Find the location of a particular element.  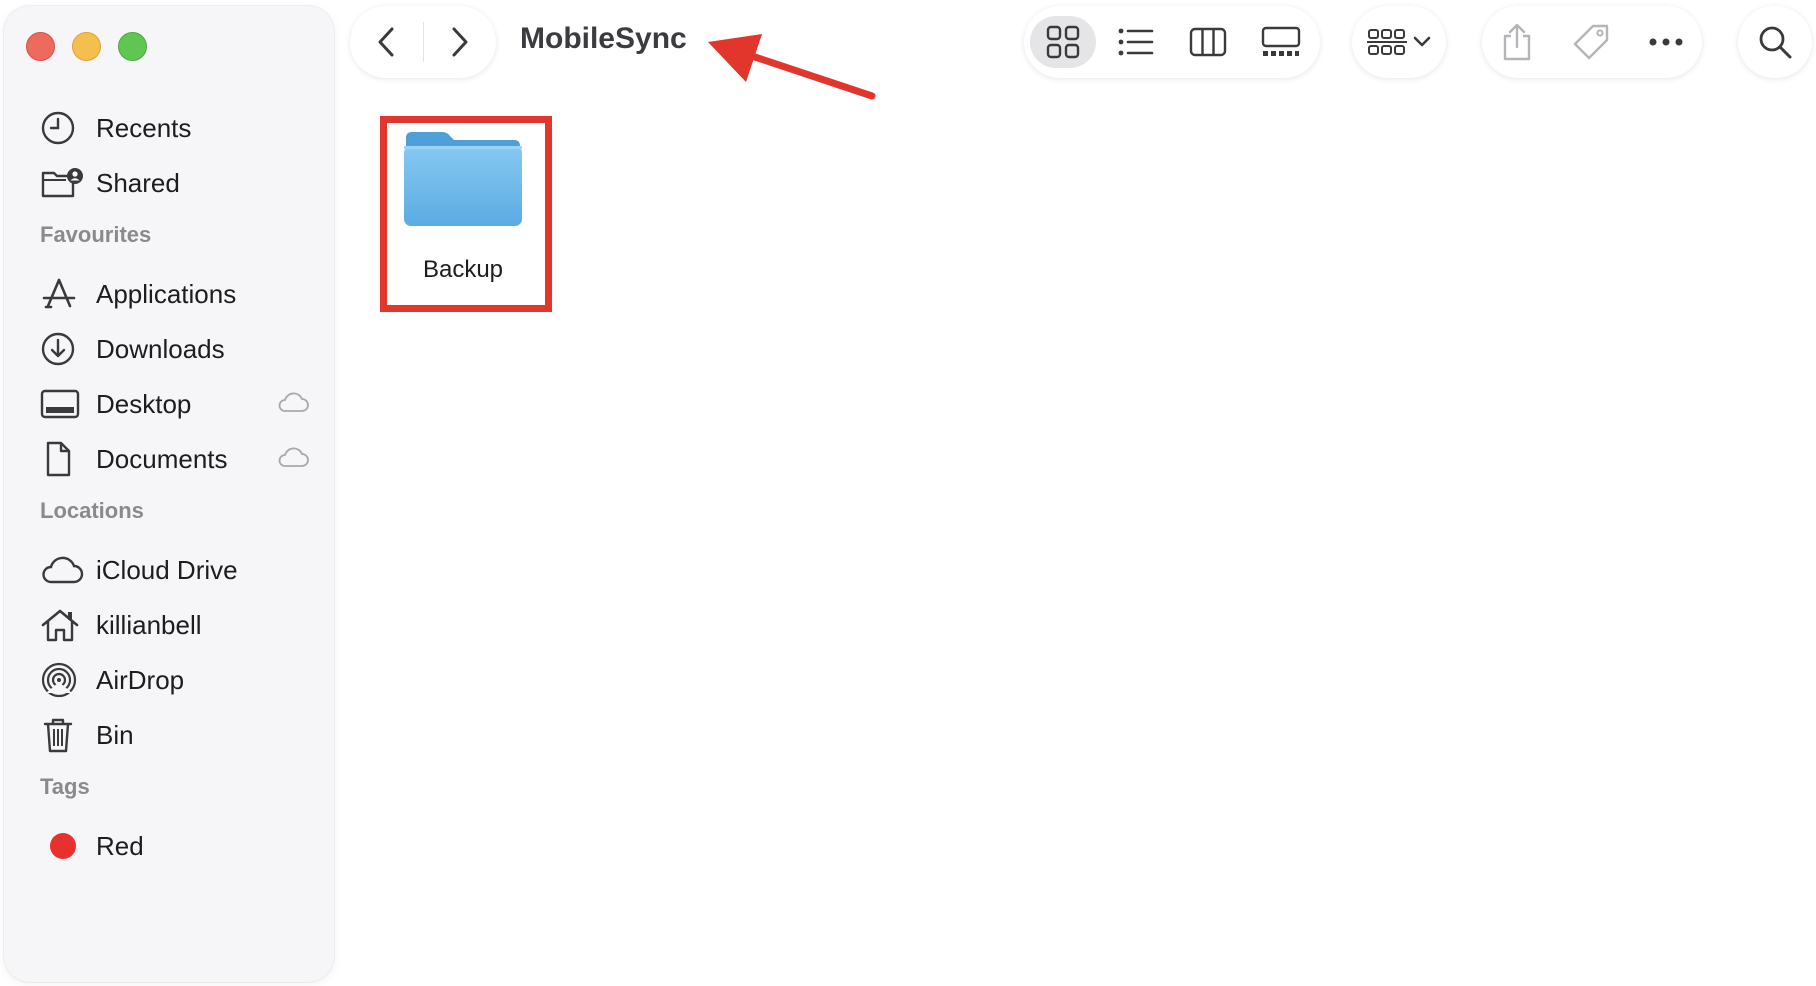

sidebar-item-label: Applications is located at coordinates (166, 293).